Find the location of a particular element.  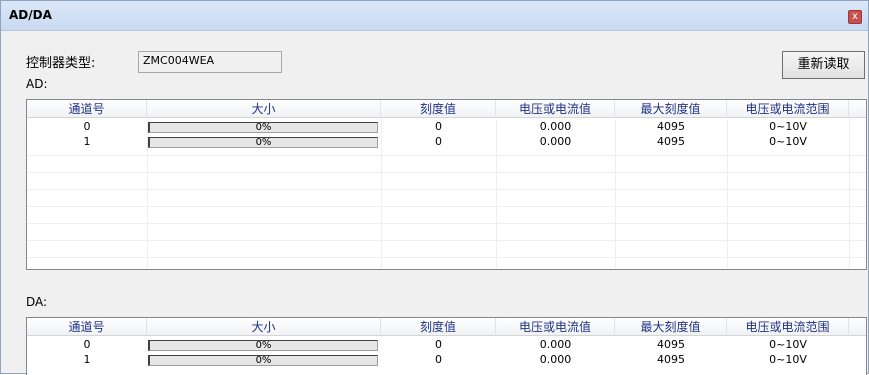

title-bar: AD/DA x is located at coordinates (434, 16).